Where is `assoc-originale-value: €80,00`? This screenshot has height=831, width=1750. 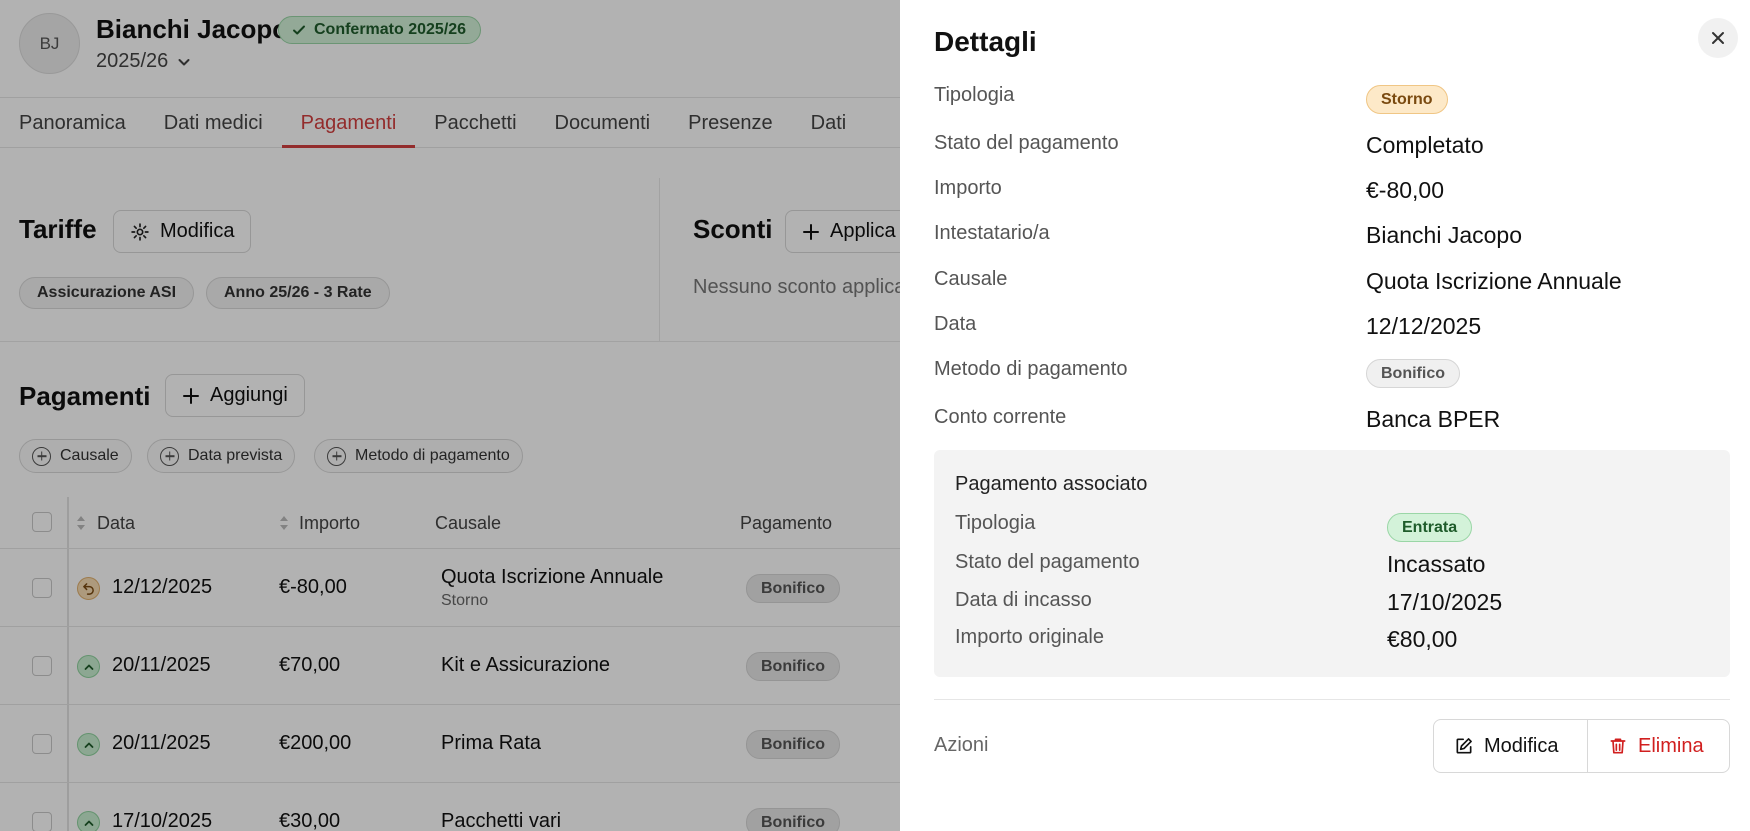
assoc-originale-value: €80,00 is located at coordinates (1422, 639).